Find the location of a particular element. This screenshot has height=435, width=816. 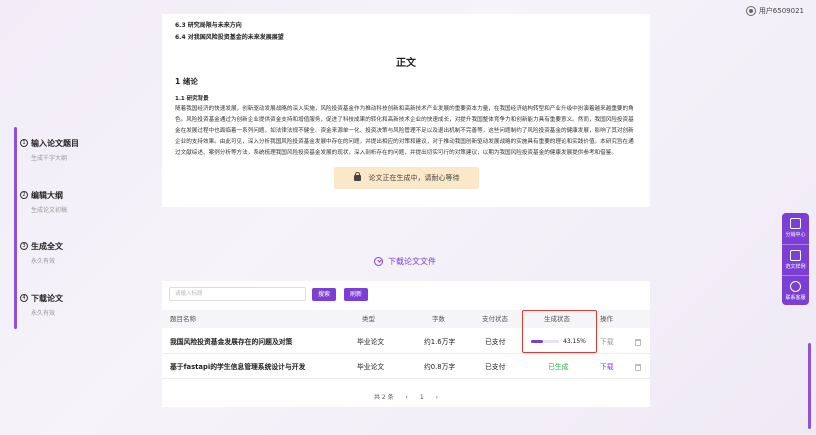

scrollbar is located at coordinates (809, 386).